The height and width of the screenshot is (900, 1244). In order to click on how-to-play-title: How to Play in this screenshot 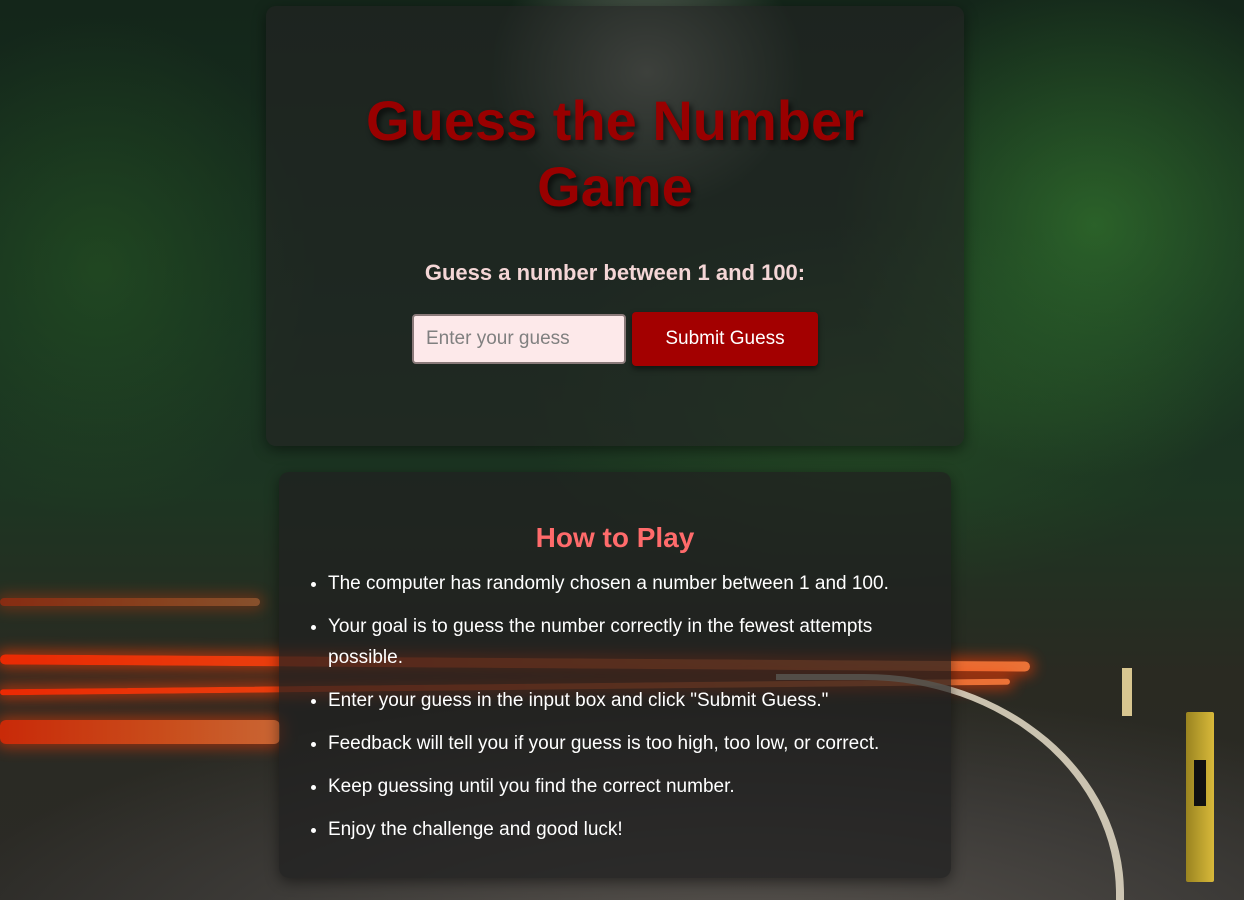, I will do `click(615, 537)`.